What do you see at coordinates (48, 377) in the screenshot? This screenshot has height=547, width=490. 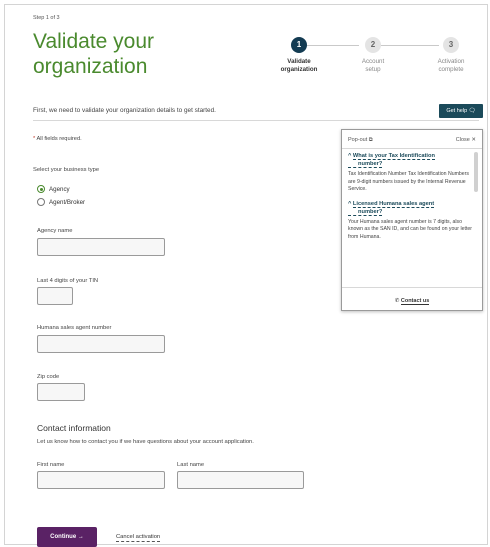 I see `zip-code-label: Zip code` at bounding box center [48, 377].